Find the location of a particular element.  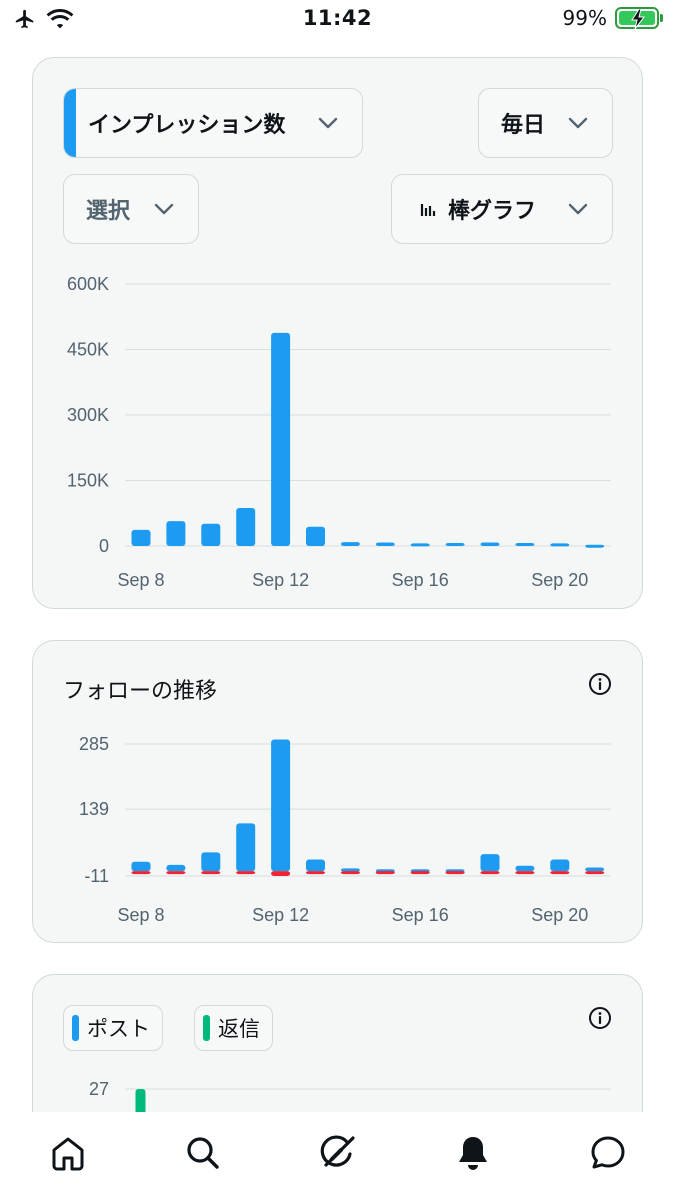

y-tick-label: 285 is located at coordinates (94, 744).